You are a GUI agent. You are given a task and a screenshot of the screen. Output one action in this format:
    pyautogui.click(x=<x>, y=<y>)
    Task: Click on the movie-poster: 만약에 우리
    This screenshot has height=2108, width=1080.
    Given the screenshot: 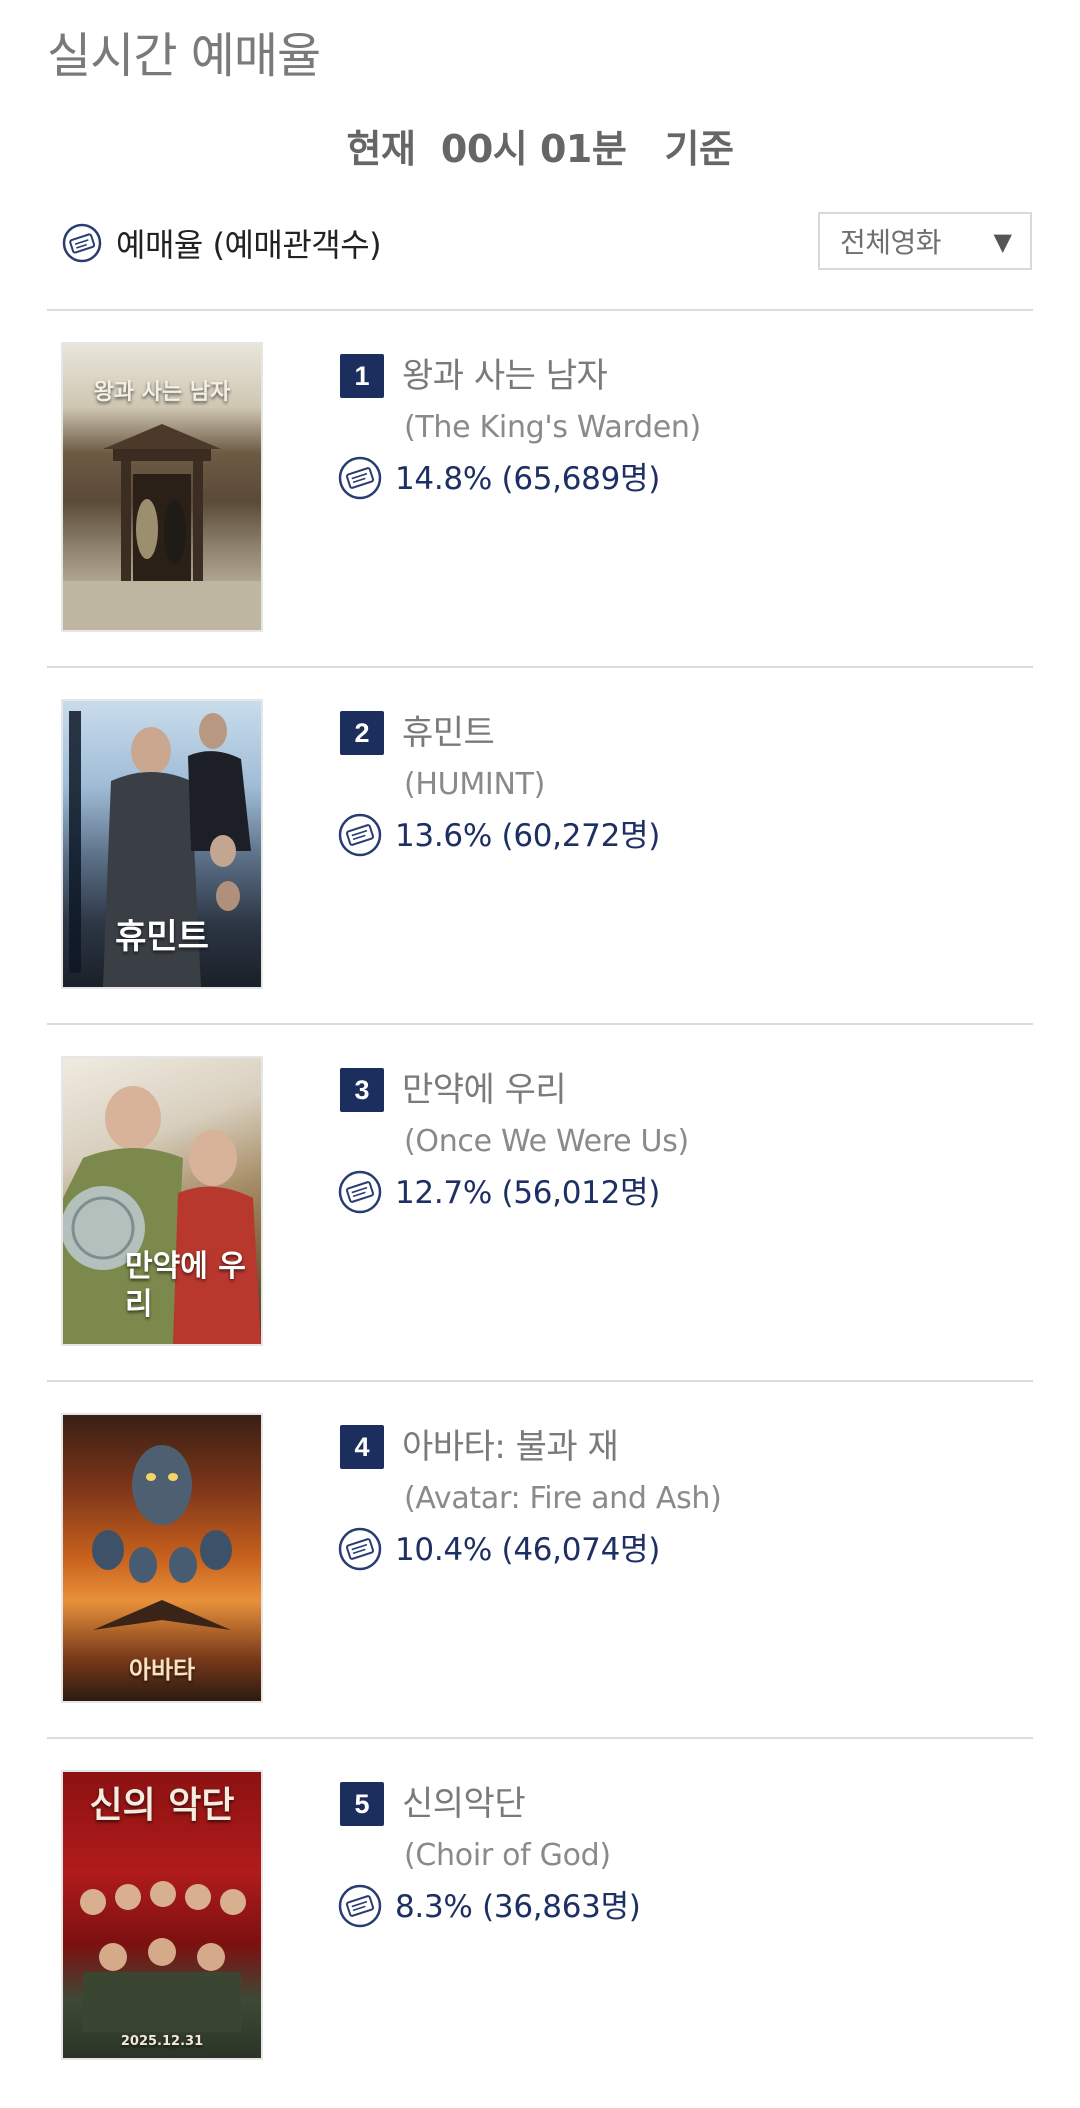 What is the action you would take?
    pyautogui.click(x=162, y=1201)
    